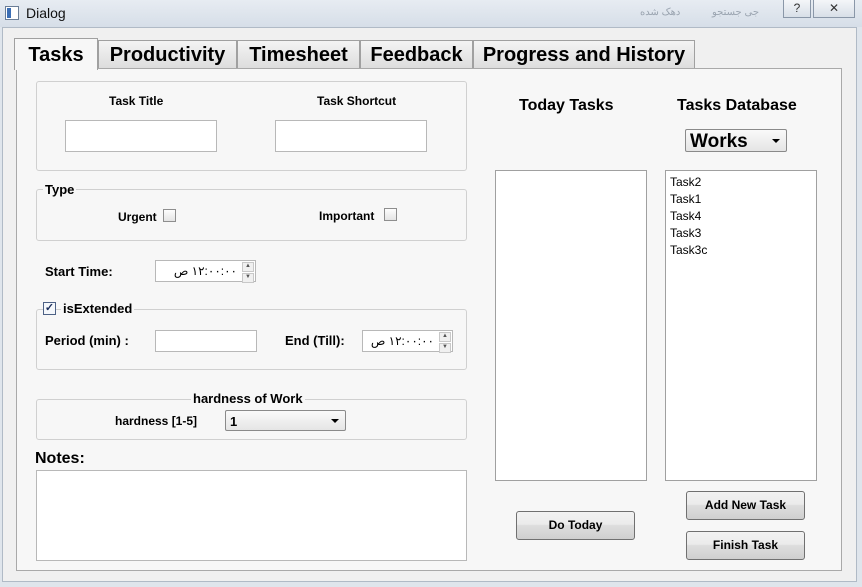  I want to click on start-time-spinbox: ۱۲:۰۰:۰۰ ص ▲ ▼, so click(205, 271).